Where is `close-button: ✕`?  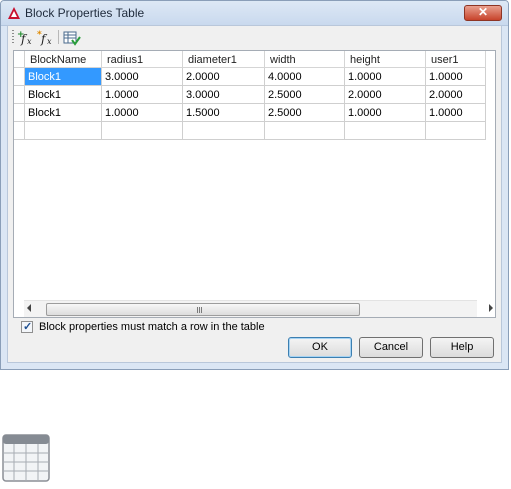 close-button: ✕ is located at coordinates (483, 13).